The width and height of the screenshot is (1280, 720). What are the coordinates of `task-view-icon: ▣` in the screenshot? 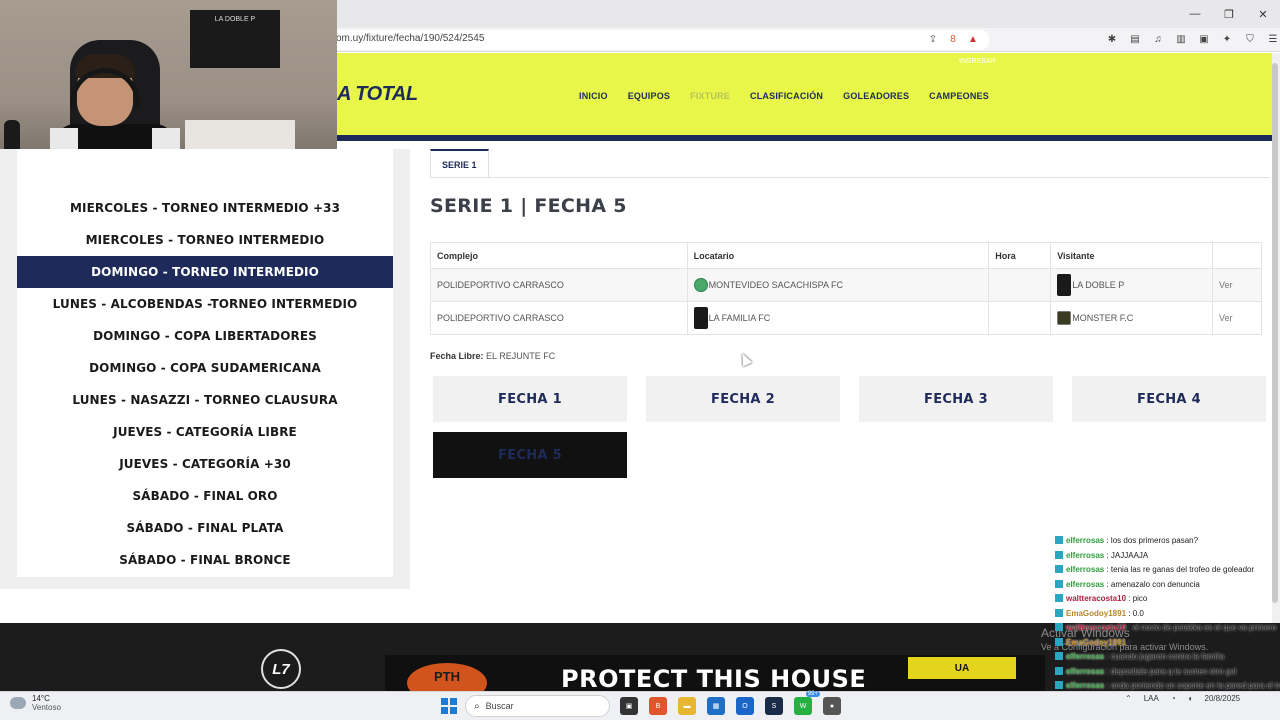 It's located at (629, 706).